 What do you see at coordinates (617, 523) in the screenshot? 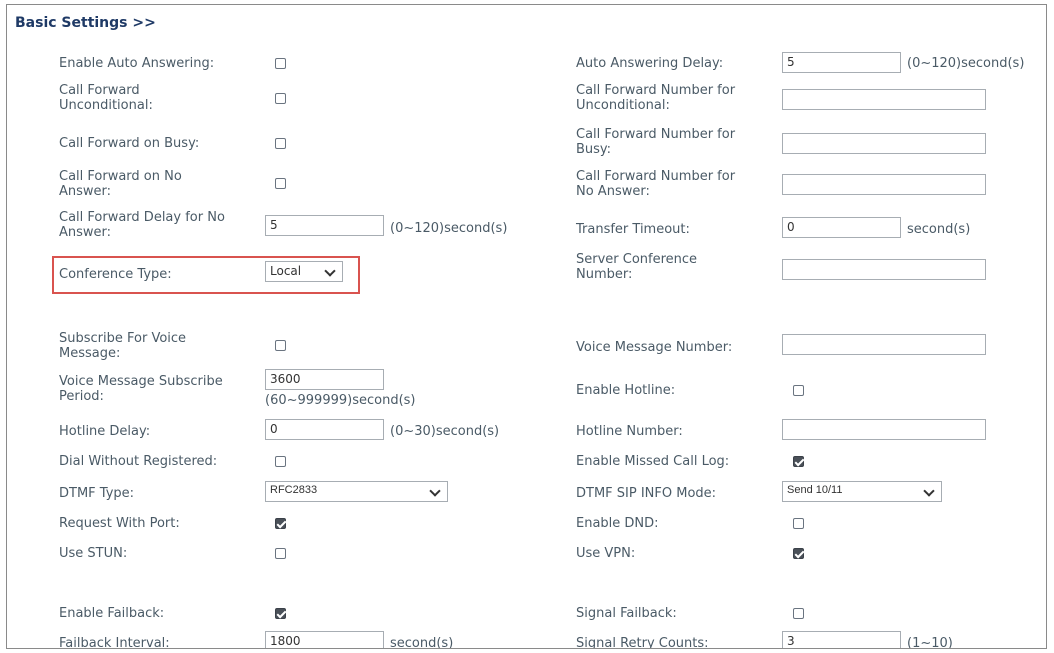
I see `enable-dnd-label: Enable DND:` at bounding box center [617, 523].